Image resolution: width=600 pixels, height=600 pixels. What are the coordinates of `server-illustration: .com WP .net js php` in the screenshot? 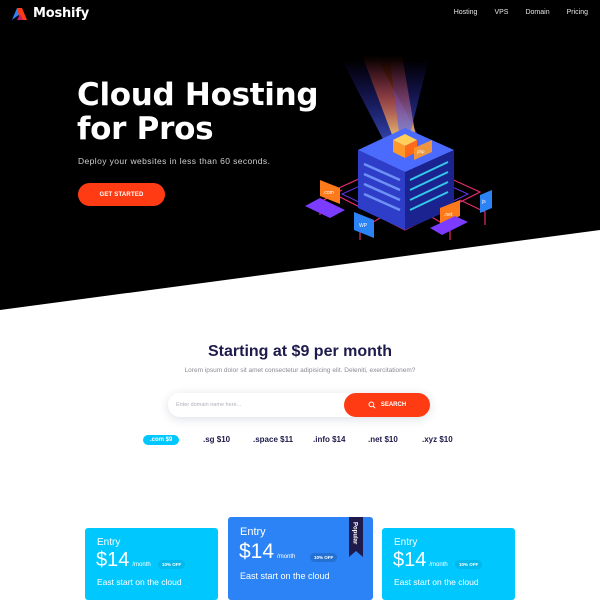 It's located at (398, 147).